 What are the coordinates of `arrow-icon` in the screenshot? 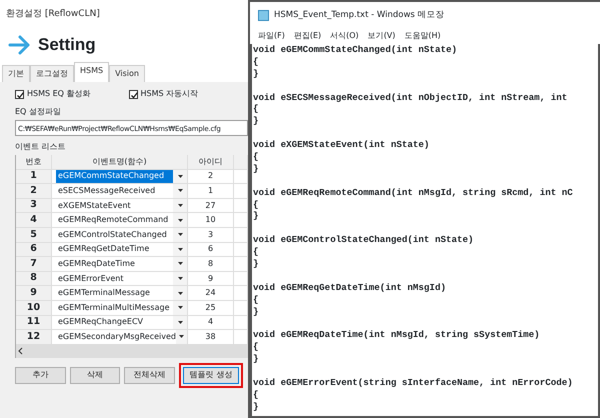 It's located at (20, 45).